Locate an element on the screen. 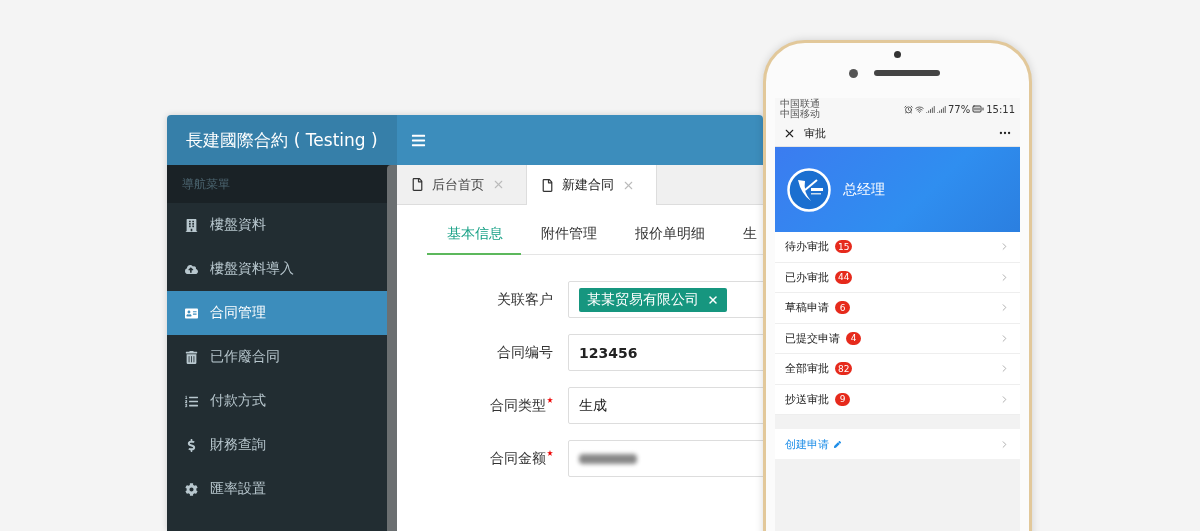  logo-icon is located at coordinates (809, 189).